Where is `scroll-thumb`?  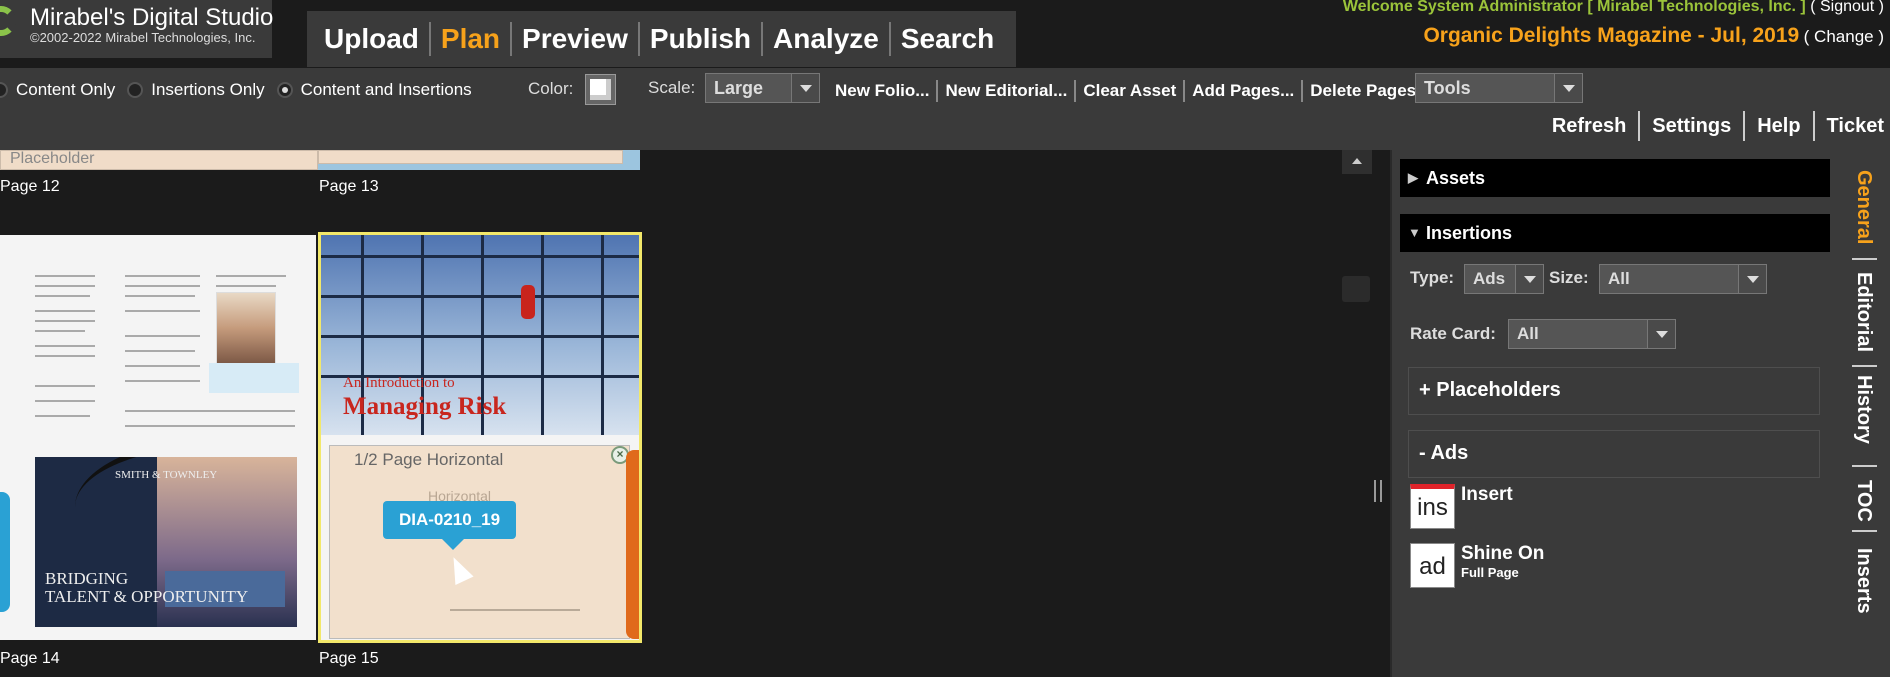 scroll-thumb is located at coordinates (1356, 289).